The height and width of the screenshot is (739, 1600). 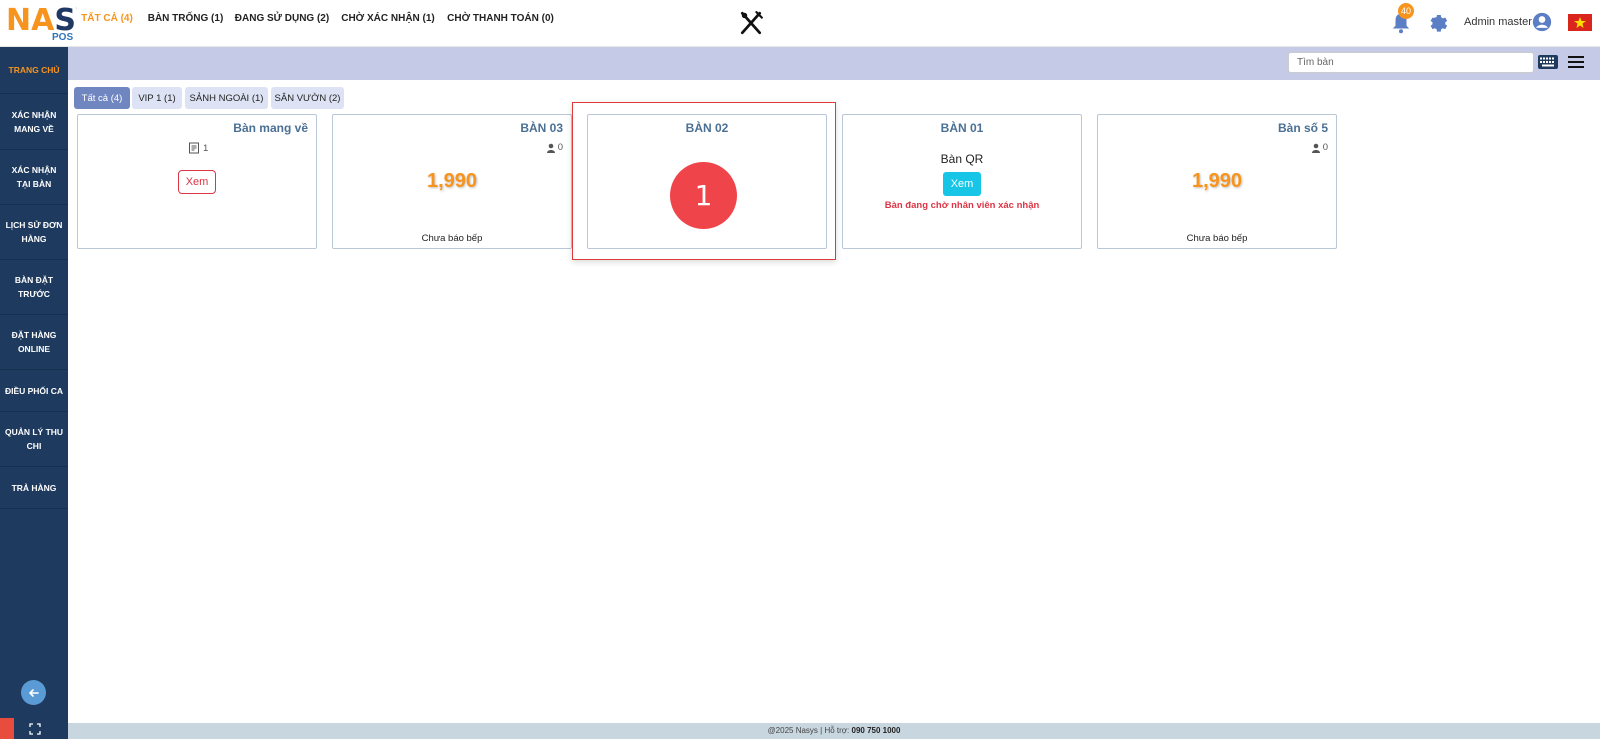 What do you see at coordinates (962, 159) in the screenshot?
I see `qr-table-label: Bàn QR` at bounding box center [962, 159].